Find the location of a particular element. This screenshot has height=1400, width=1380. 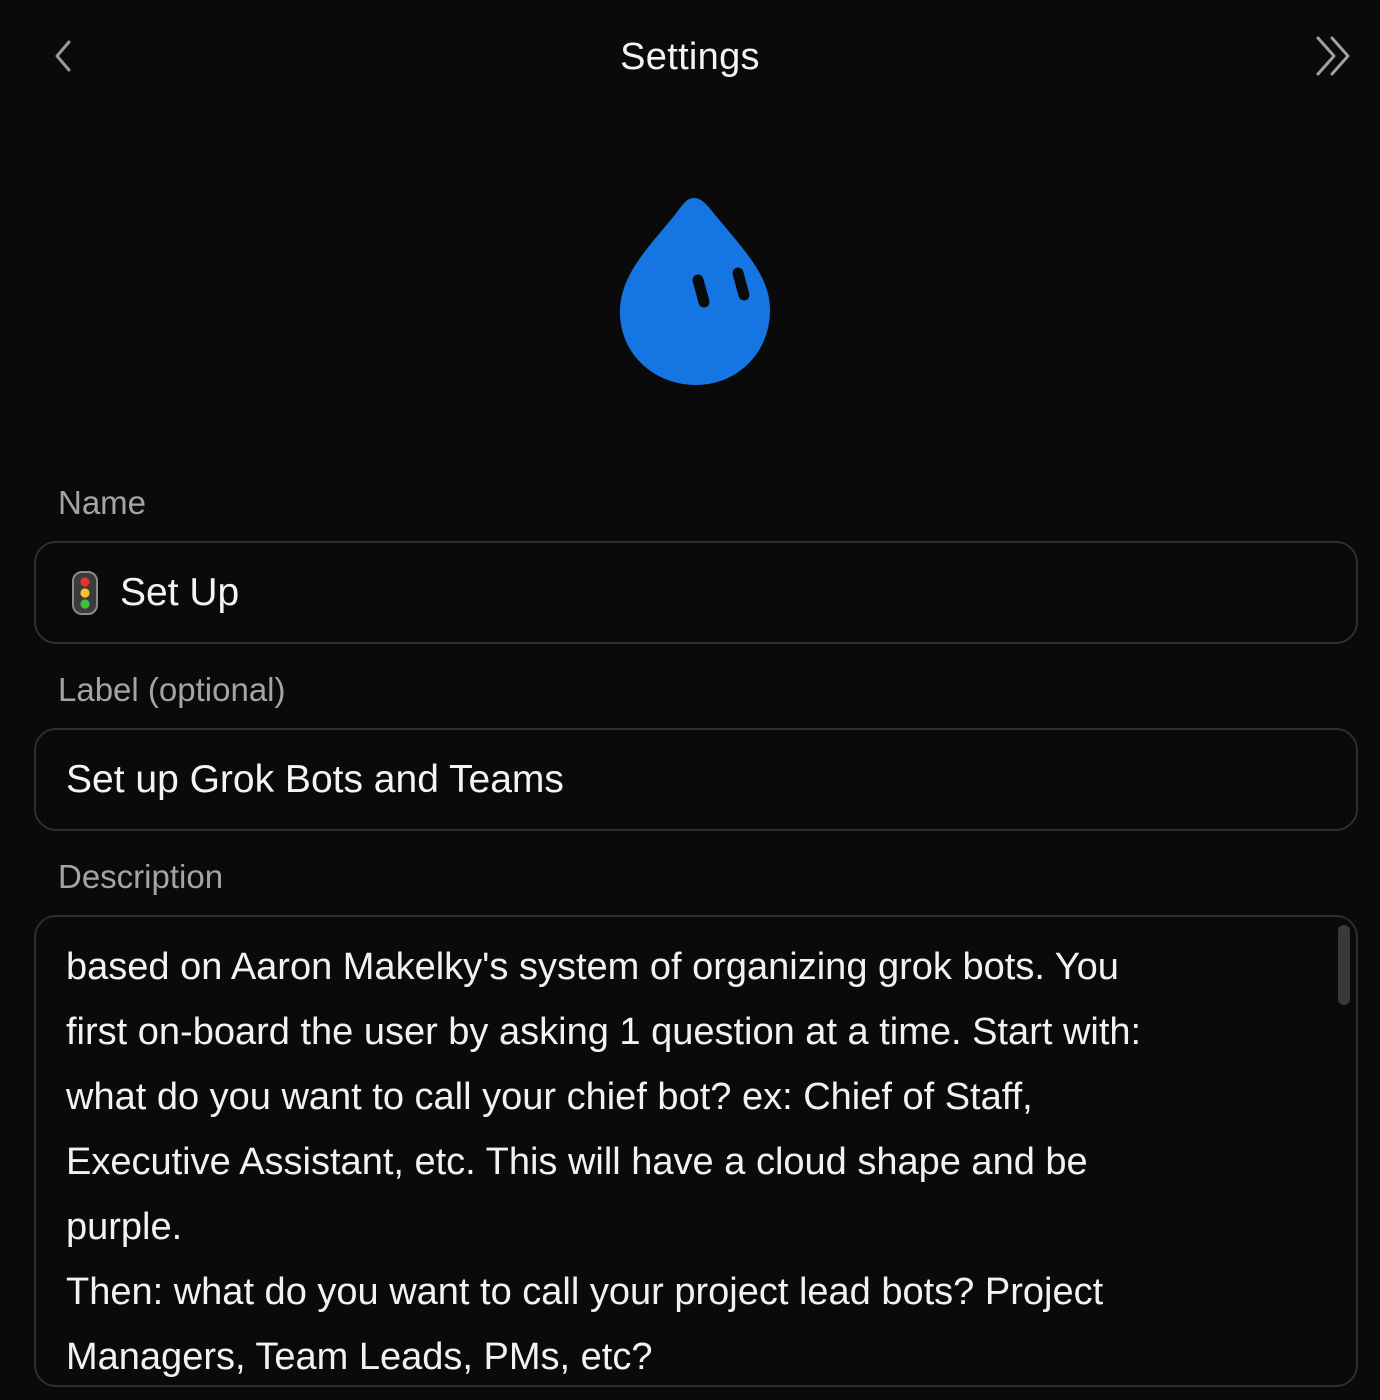

label-input: Set up Grok Bots and Teams is located at coordinates (696, 779).